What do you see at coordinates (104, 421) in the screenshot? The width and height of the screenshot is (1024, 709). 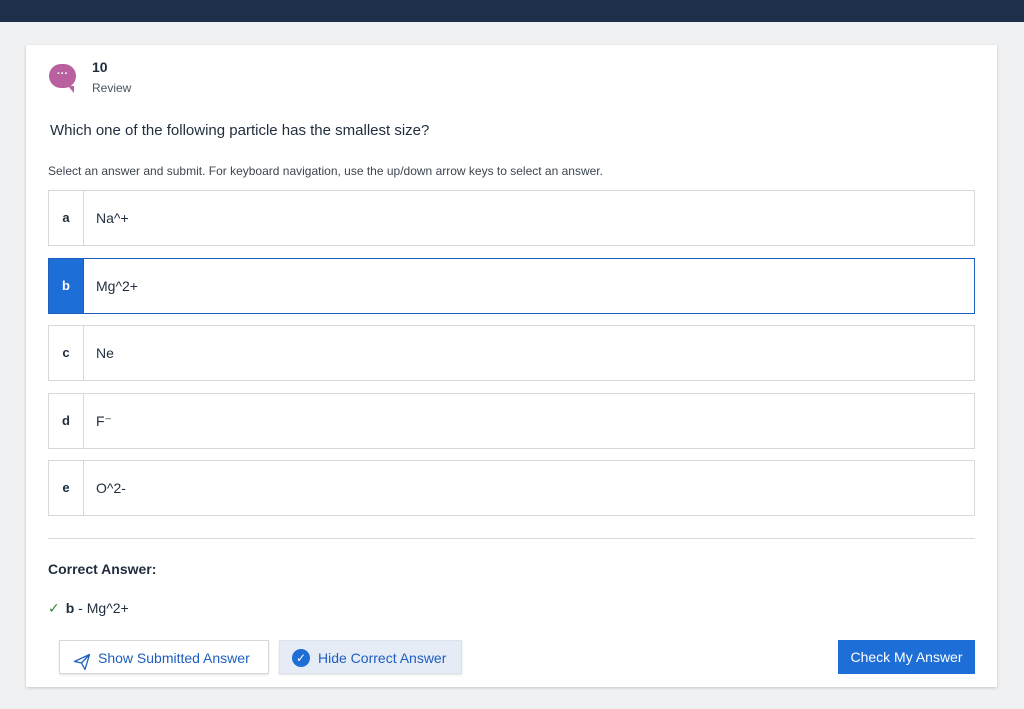 I see `option-text: F⁻` at bounding box center [104, 421].